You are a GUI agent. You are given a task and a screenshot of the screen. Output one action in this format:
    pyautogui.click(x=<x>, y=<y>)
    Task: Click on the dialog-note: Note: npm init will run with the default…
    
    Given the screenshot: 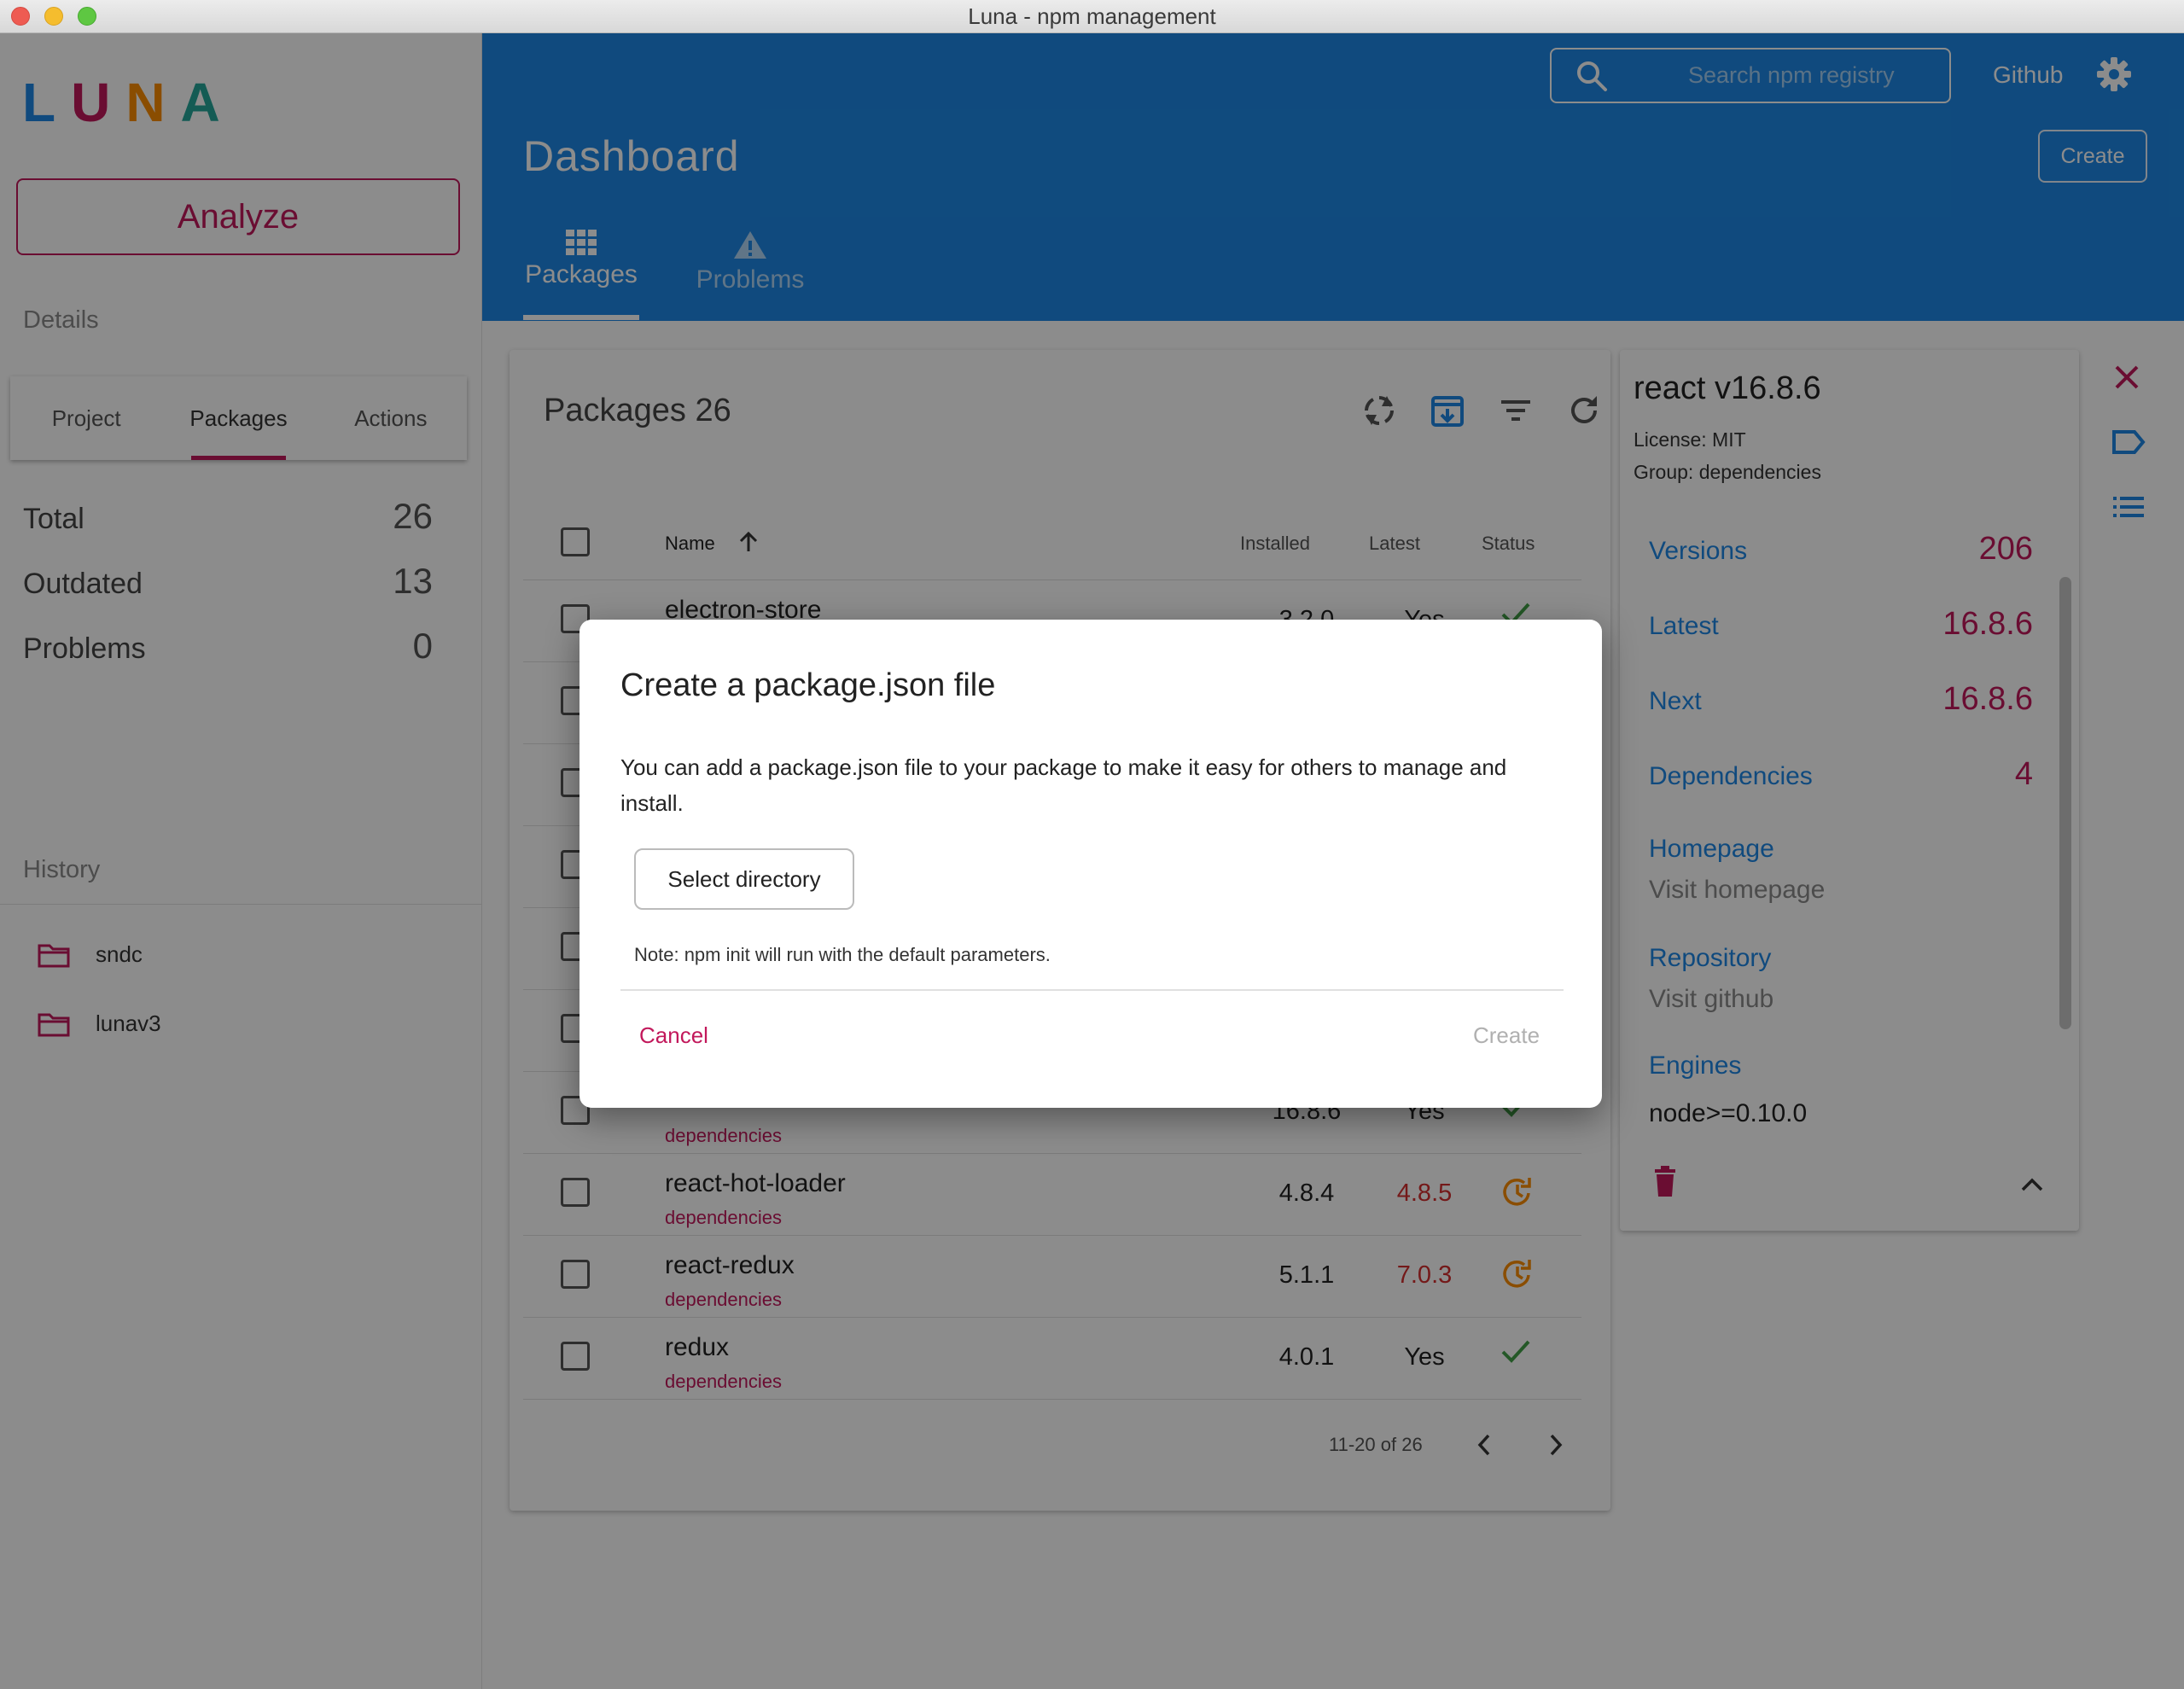 What is the action you would take?
    pyautogui.click(x=842, y=954)
    